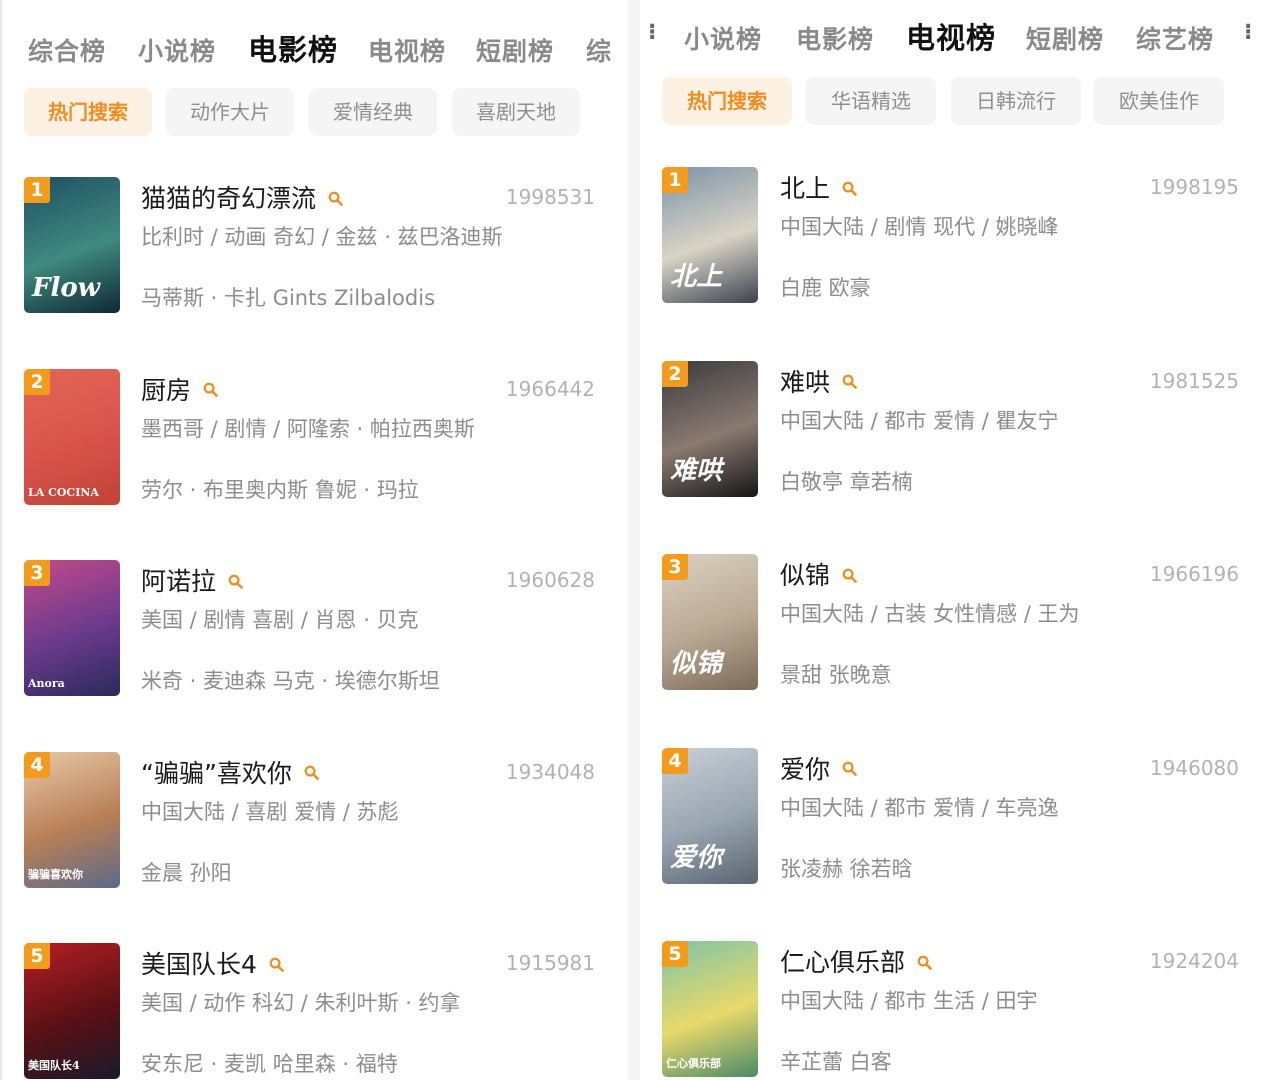  Describe the element at coordinates (909, 1001) in the screenshot. I see `item-meta: 中国大陆 / 都市 生活 / 田宇` at that location.